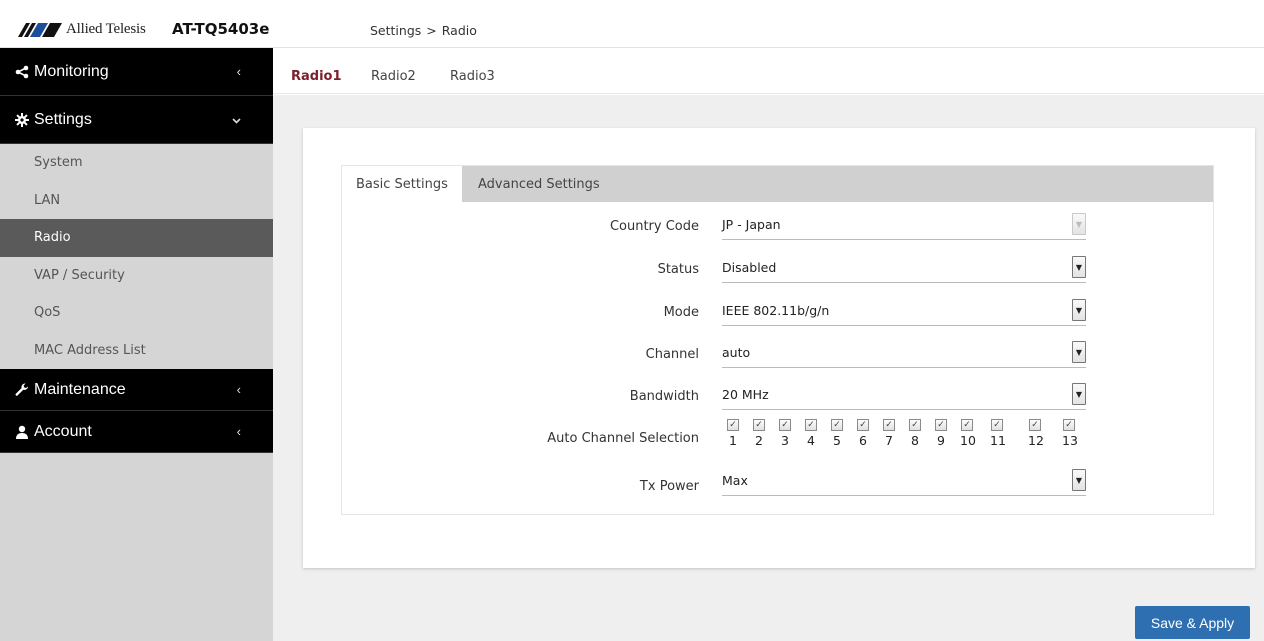 This screenshot has width=1264, height=641. What do you see at coordinates (904, 268) in the screenshot?
I see `status-select: Disabled ▼` at bounding box center [904, 268].